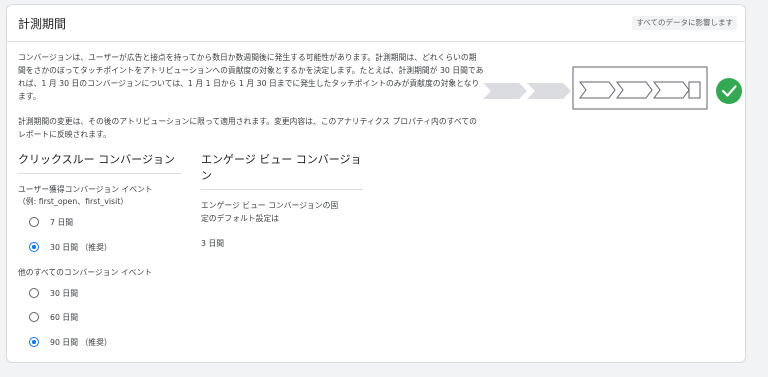 The height and width of the screenshot is (377, 768). I want to click on engaged-view-divider, so click(282, 189).